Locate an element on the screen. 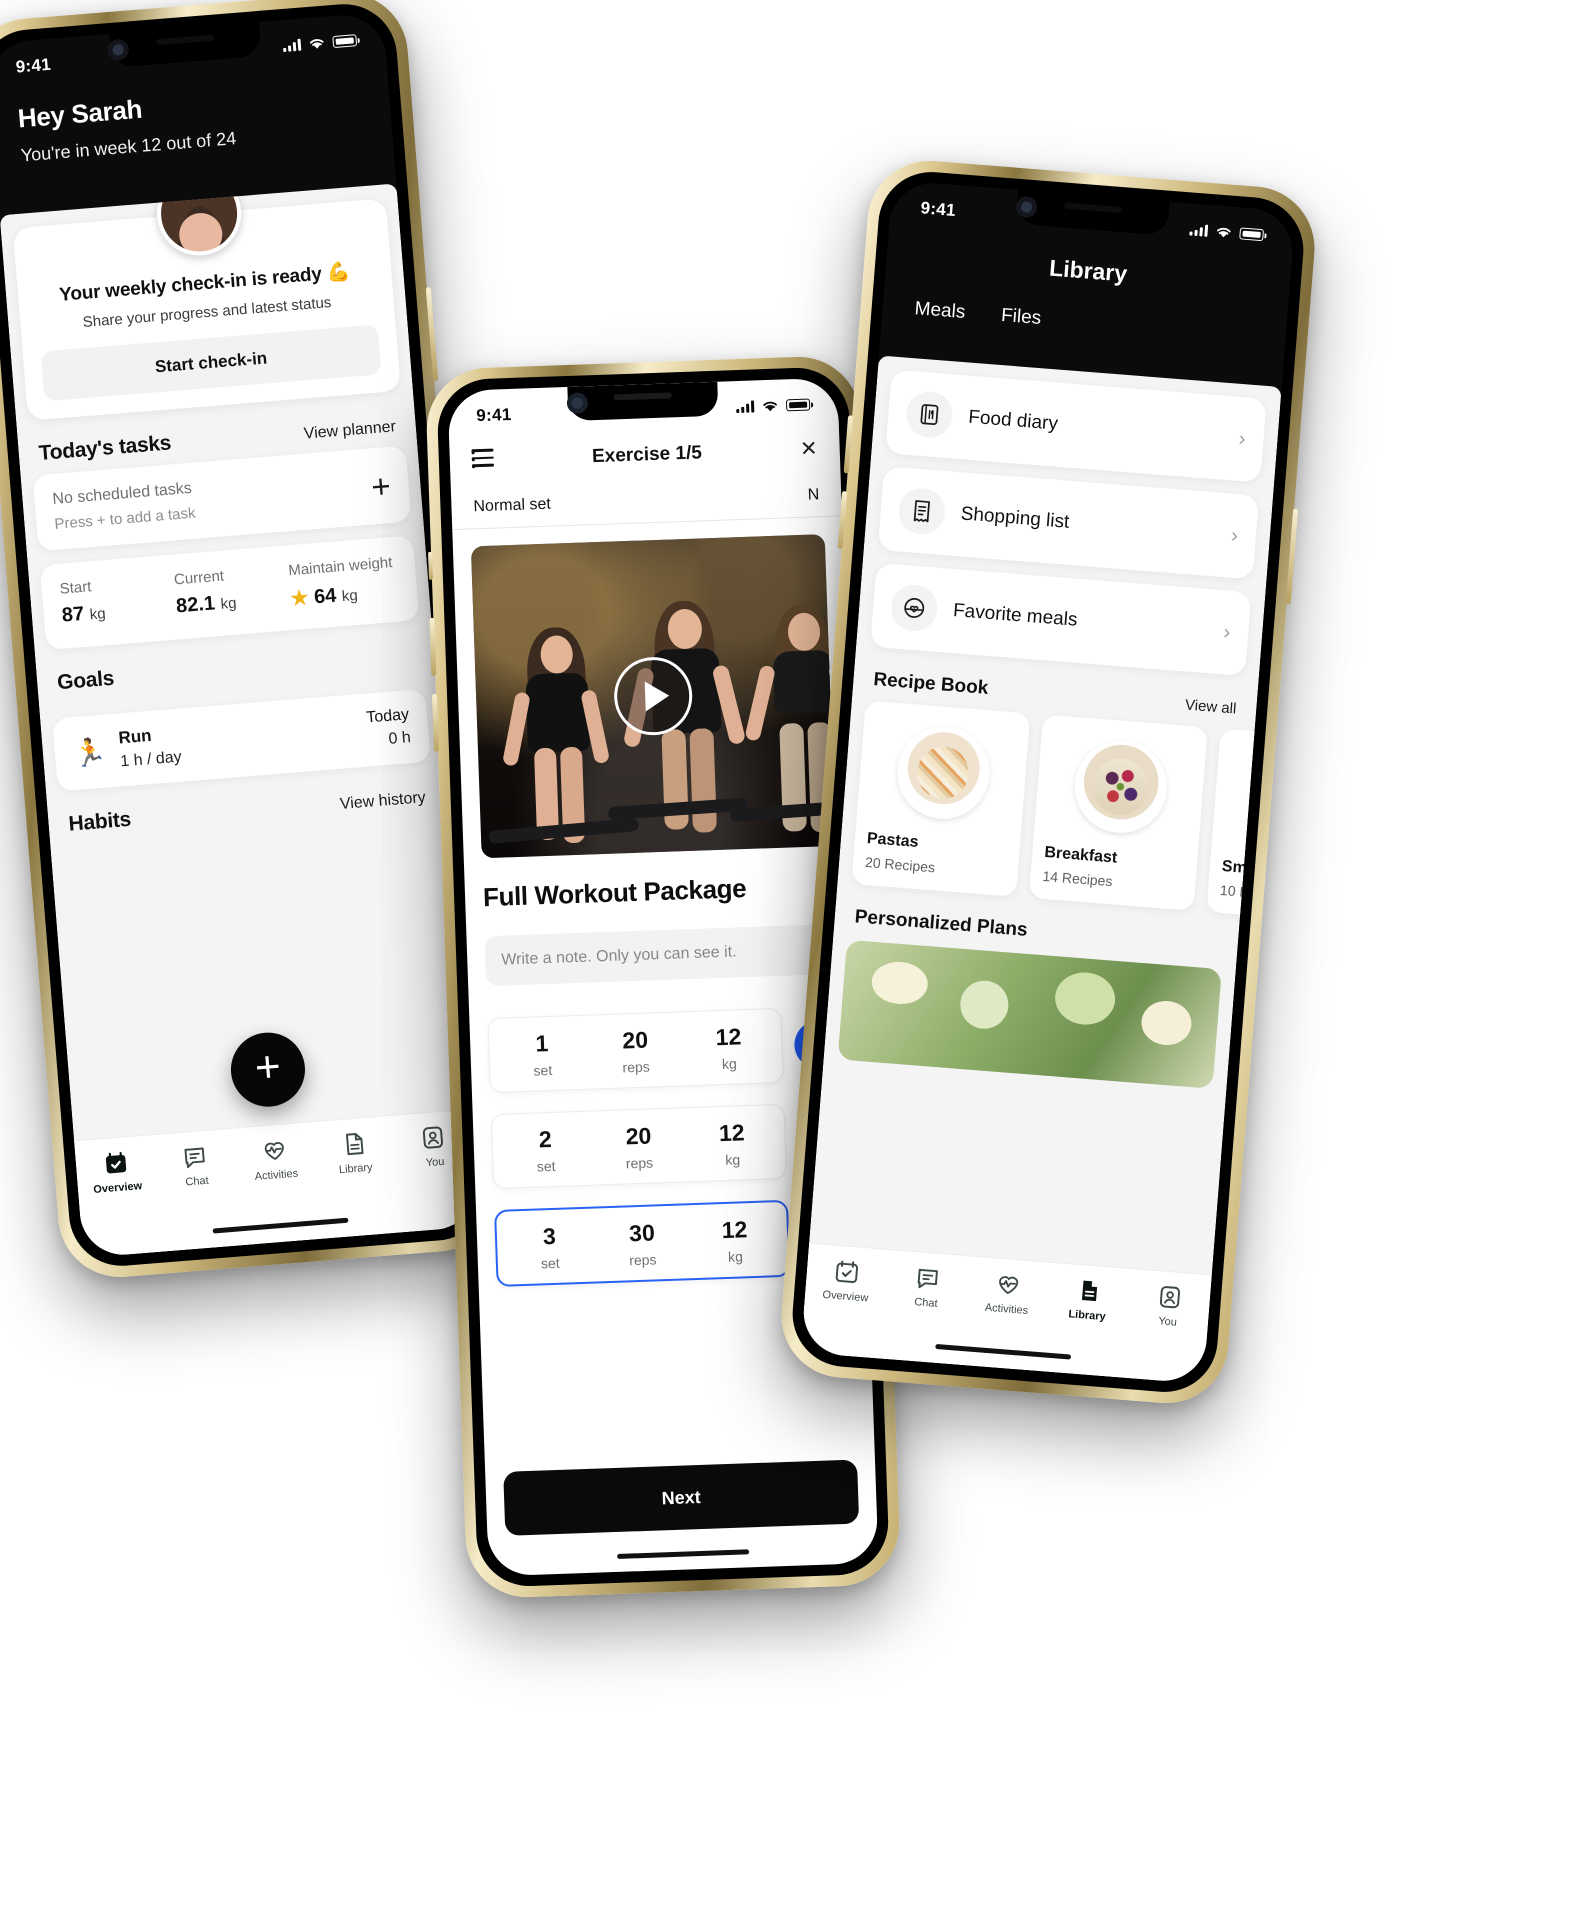  status-time: 9:41 is located at coordinates (938, 209).